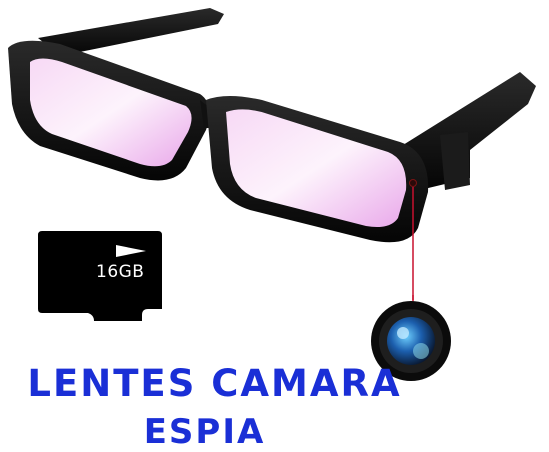  Describe the element at coordinates (120, 272) in the screenshot. I see `sd-card-capacity: 16GB` at that location.